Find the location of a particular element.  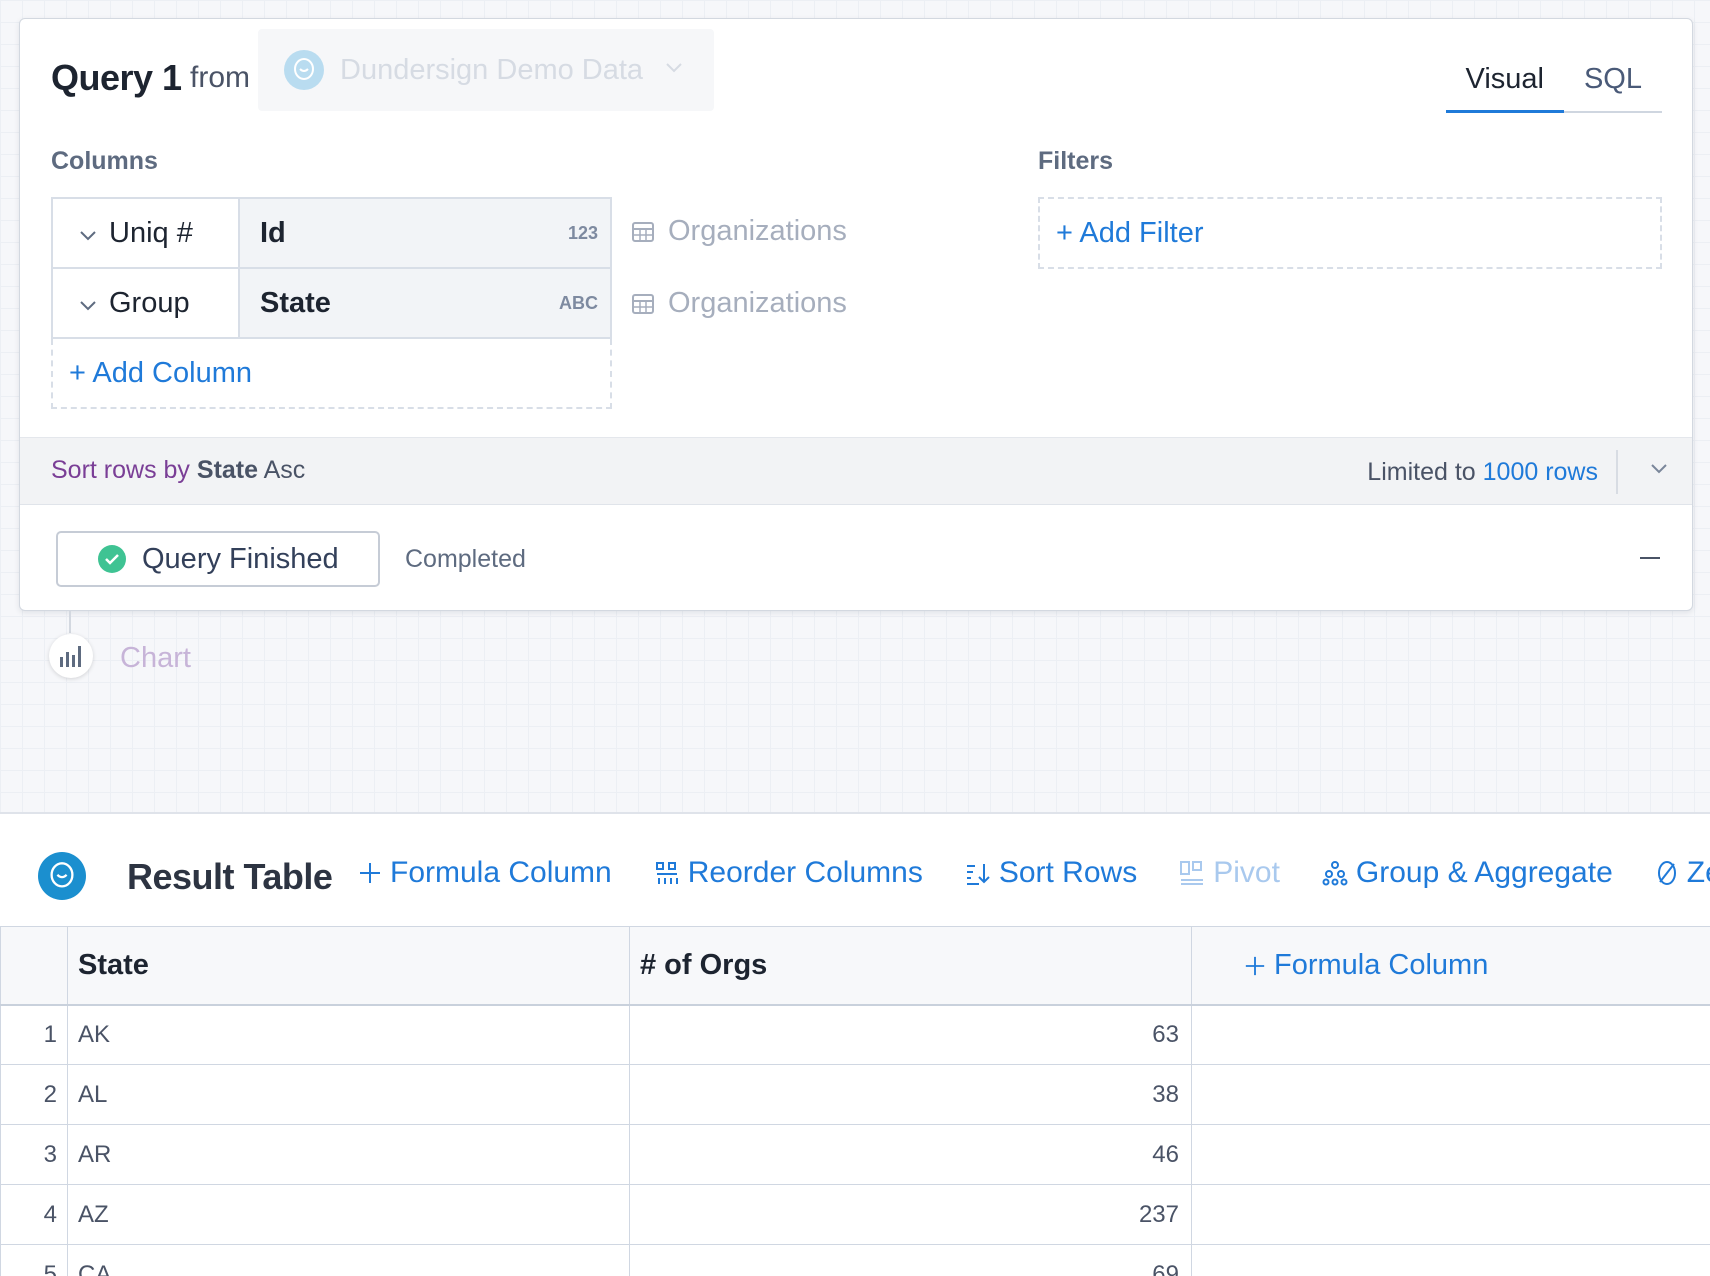

chart-step-label: Chart is located at coordinates (155, 658).